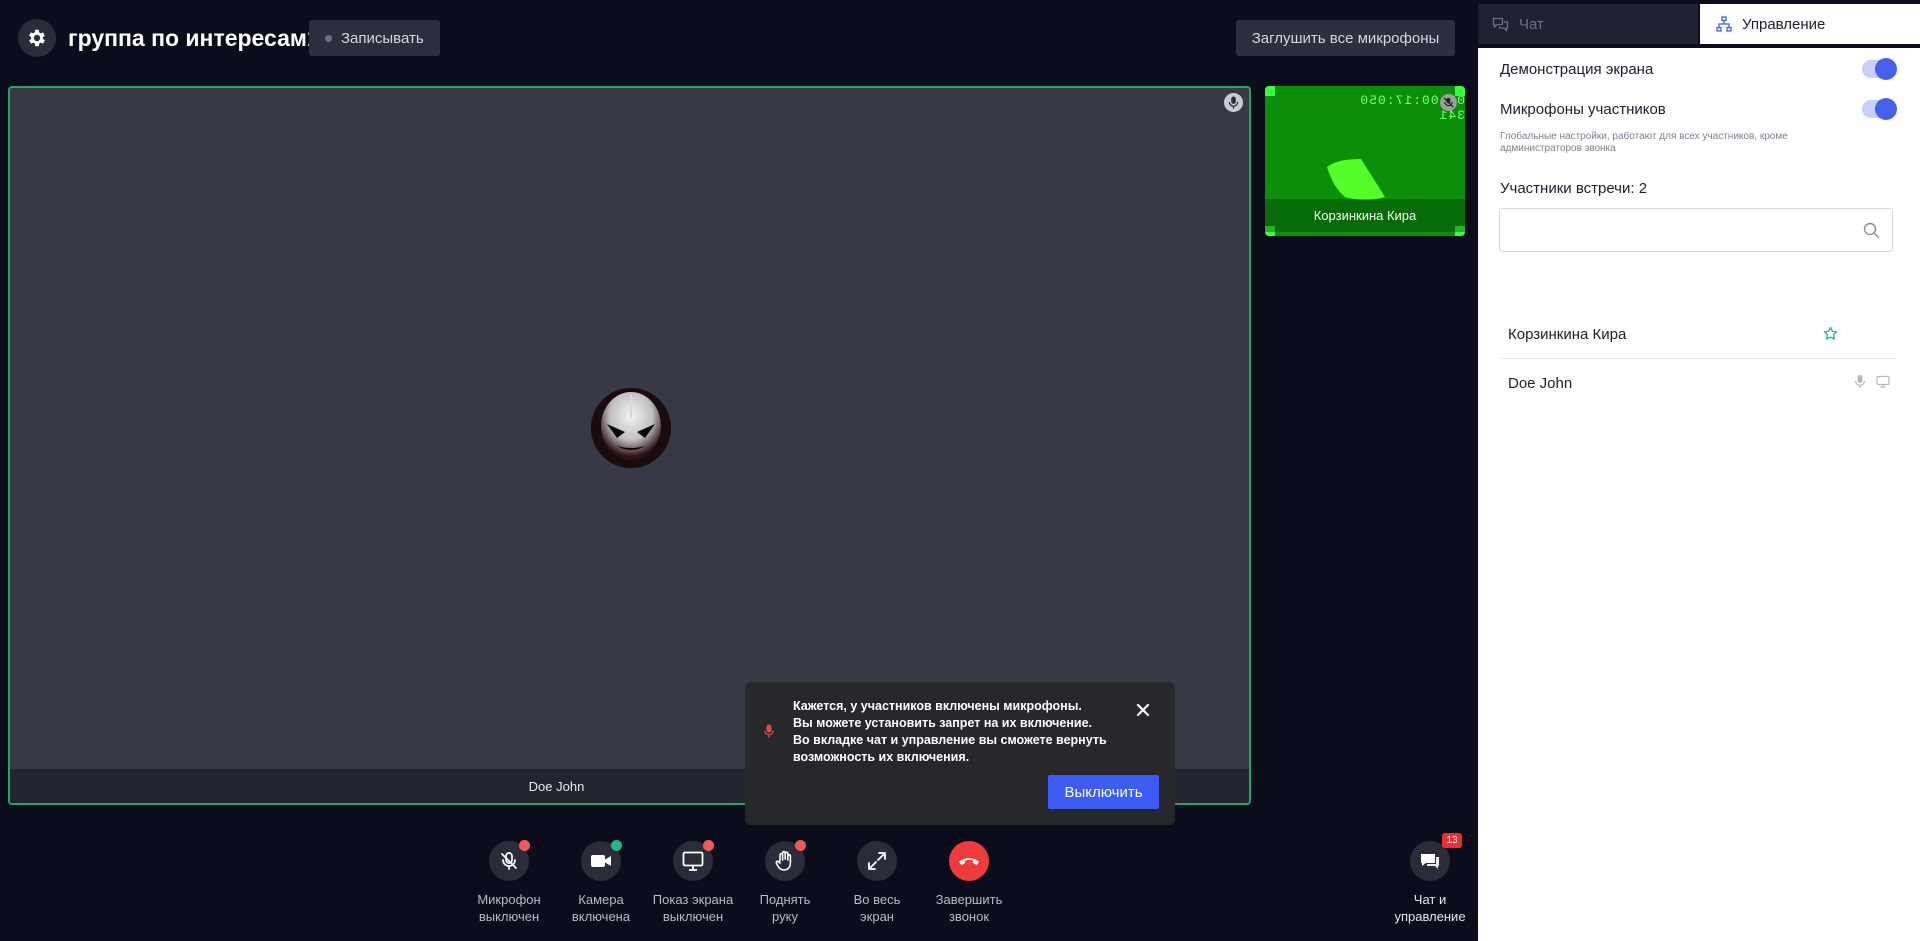 The height and width of the screenshot is (941, 1920). Describe the element at coordinates (1583, 109) in the screenshot. I see `setting-label: Микрофоны участников` at that location.